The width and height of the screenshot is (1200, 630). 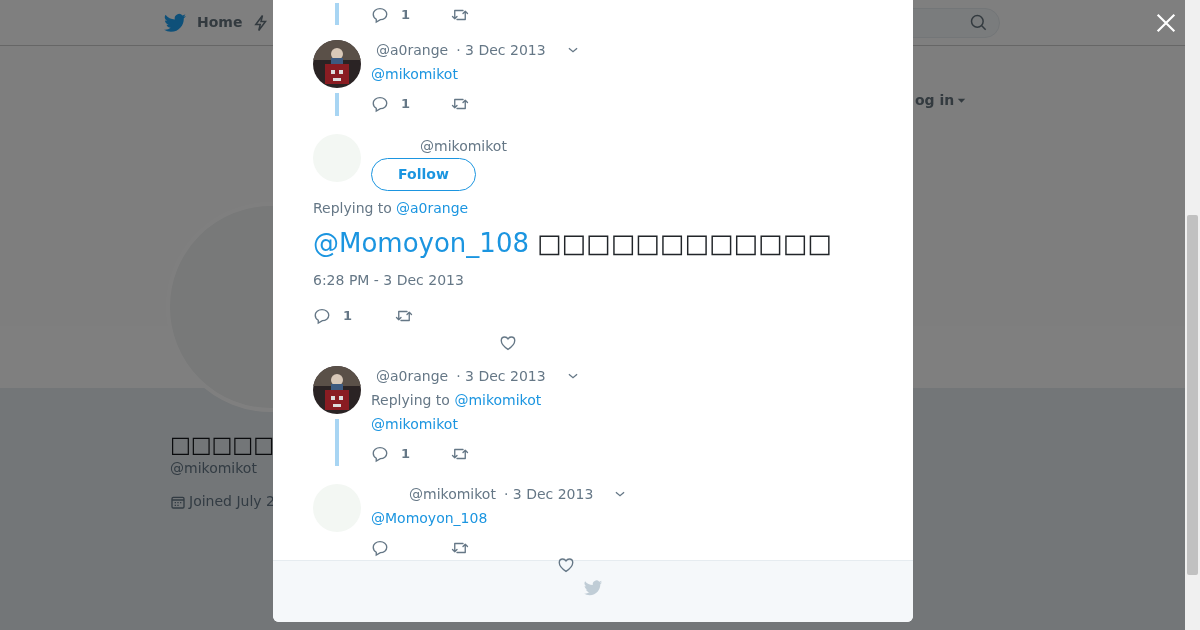 What do you see at coordinates (222, 445) in the screenshot?
I see `profile-name: □□□□□` at bounding box center [222, 445].